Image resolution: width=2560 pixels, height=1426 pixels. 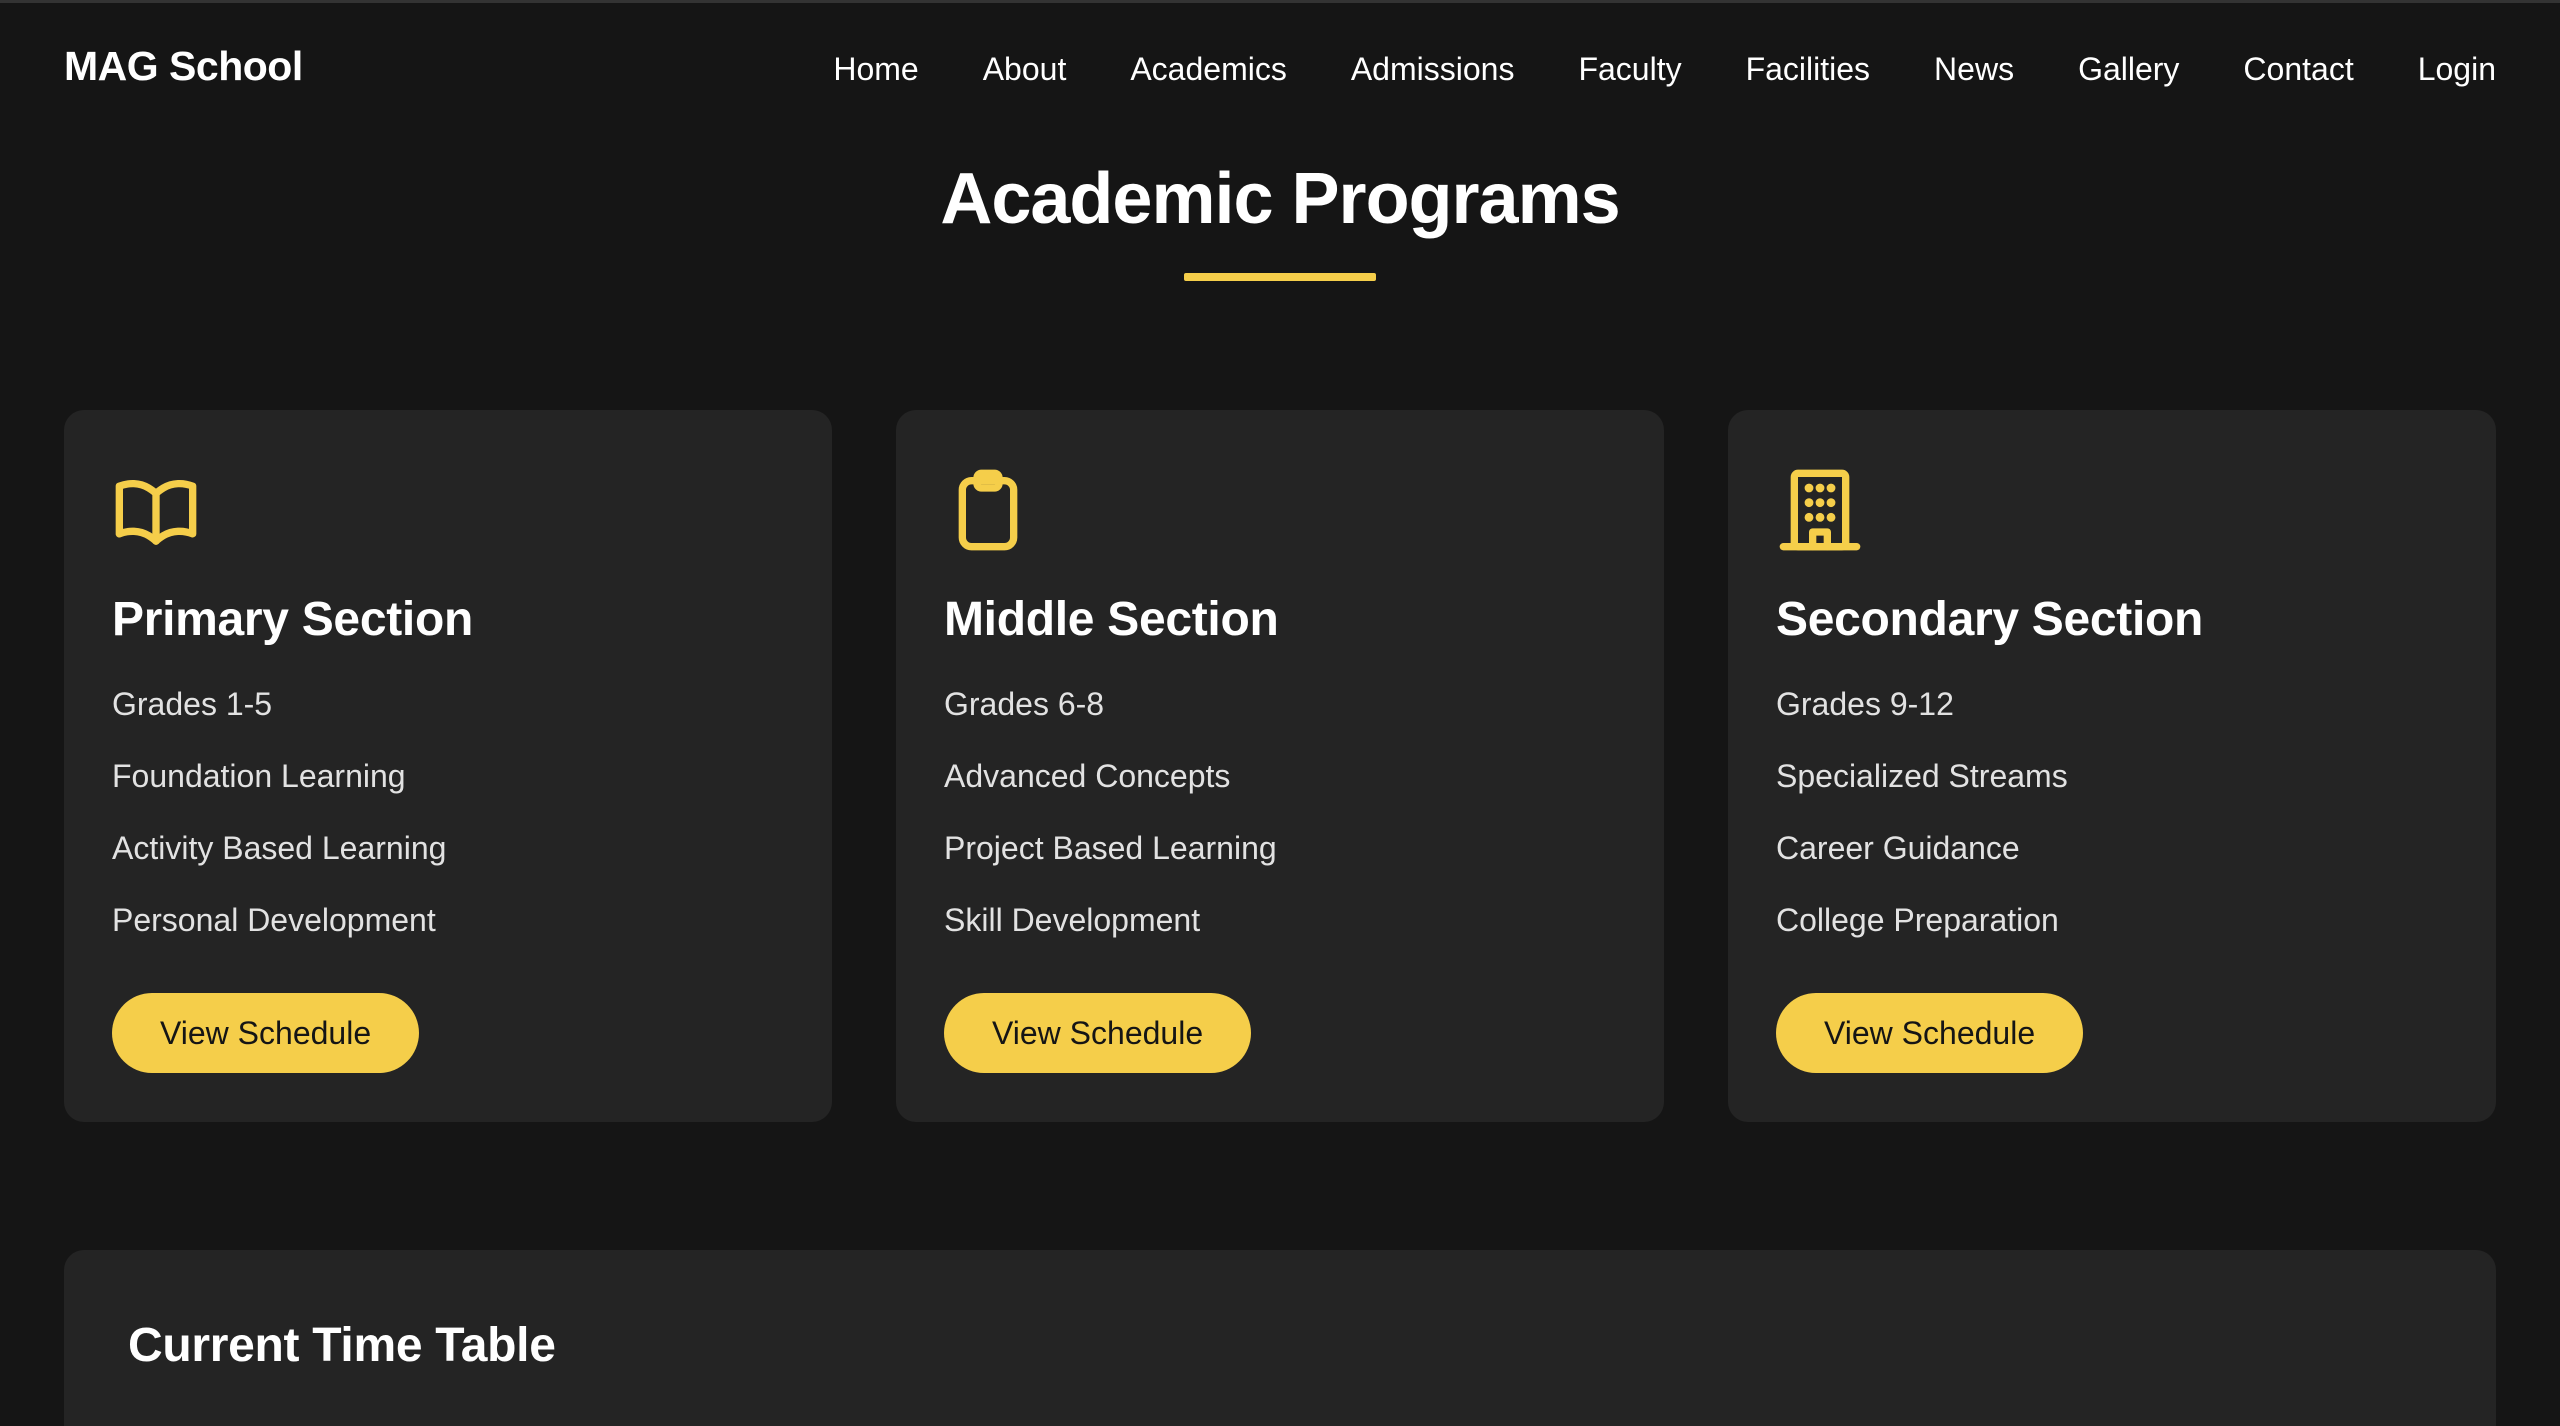 What do you see at coordinates (342, 1345) in the screenshot?
I see `timetable-title: Current Time Table` at bounding box center [342, 1345].